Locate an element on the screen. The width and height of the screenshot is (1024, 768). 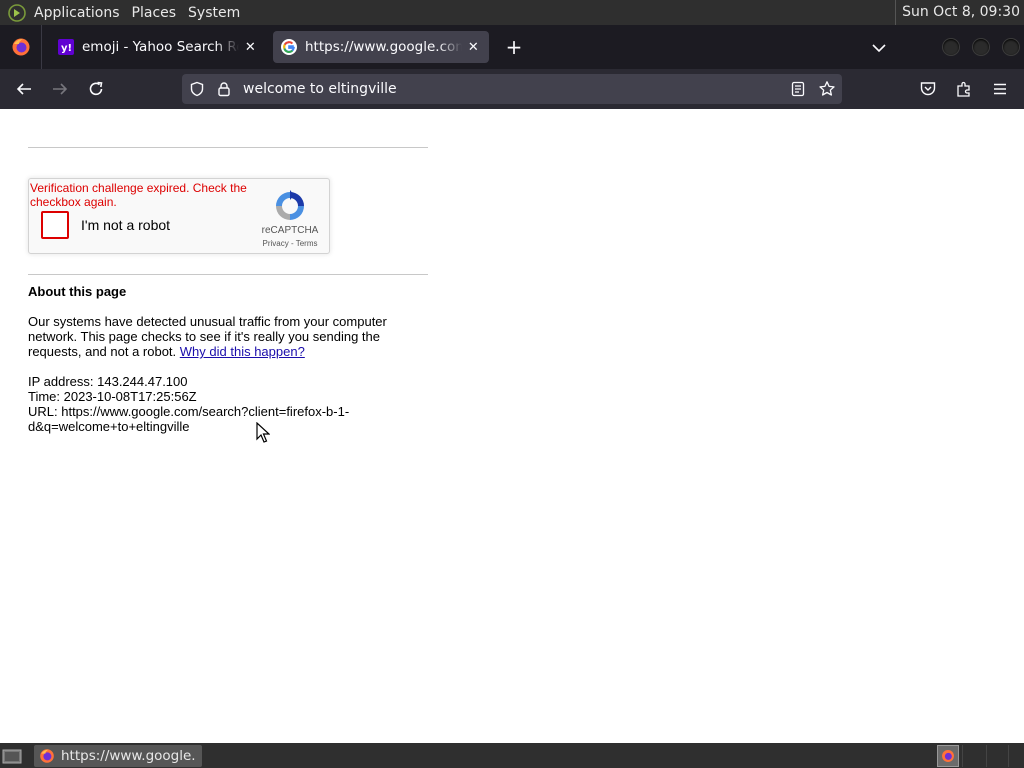
back-button is located at coordinates (24, 89).